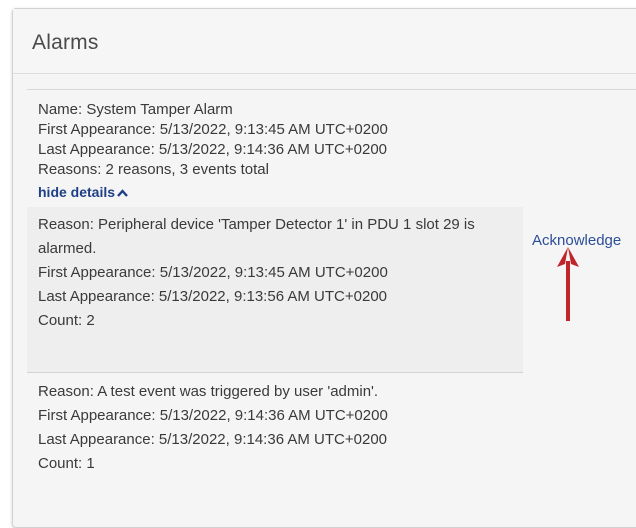  I want to click on chevron-up-icon, so click(122, 193).